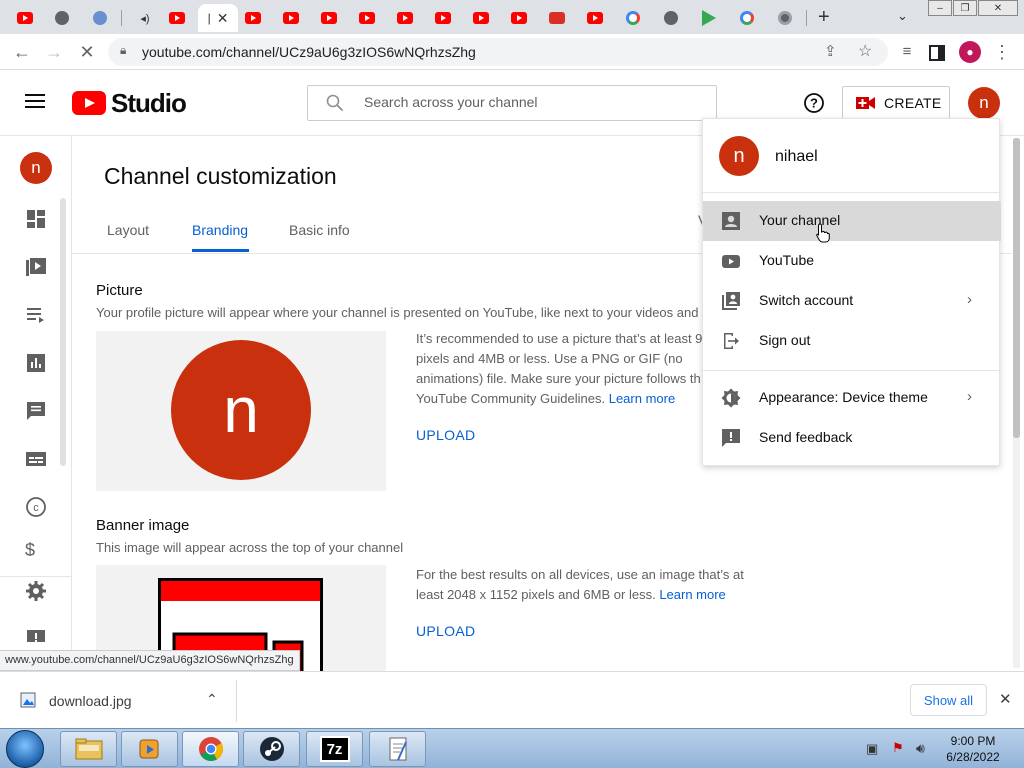 Image resolution: width=1024 pixels, height=768 pixels. I want to click on copyright-icon: c, so click(36, 507).